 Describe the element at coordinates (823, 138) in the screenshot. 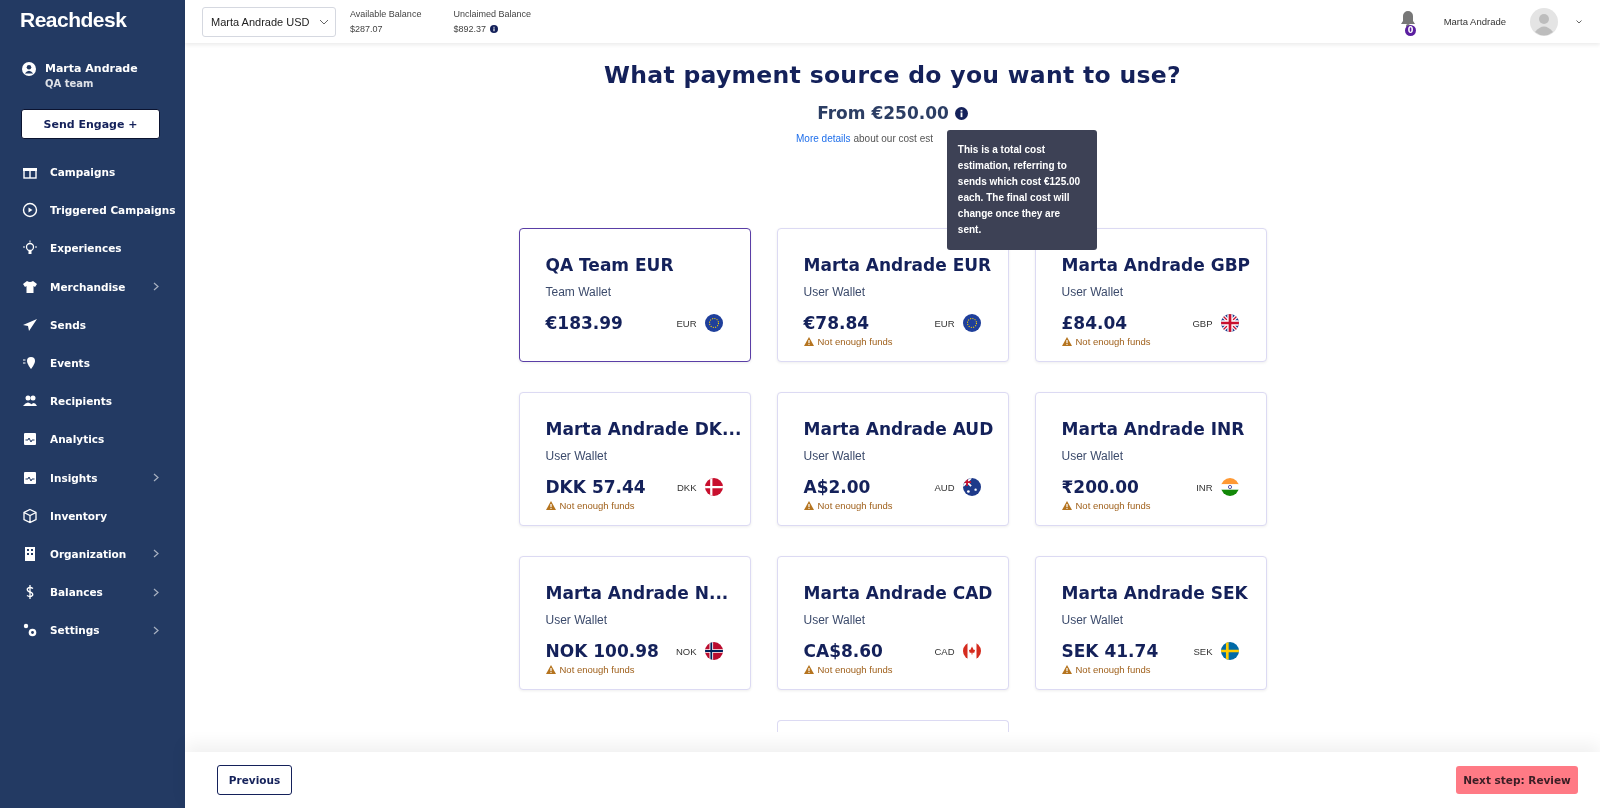

I see `more-details-link: More details` at that location.